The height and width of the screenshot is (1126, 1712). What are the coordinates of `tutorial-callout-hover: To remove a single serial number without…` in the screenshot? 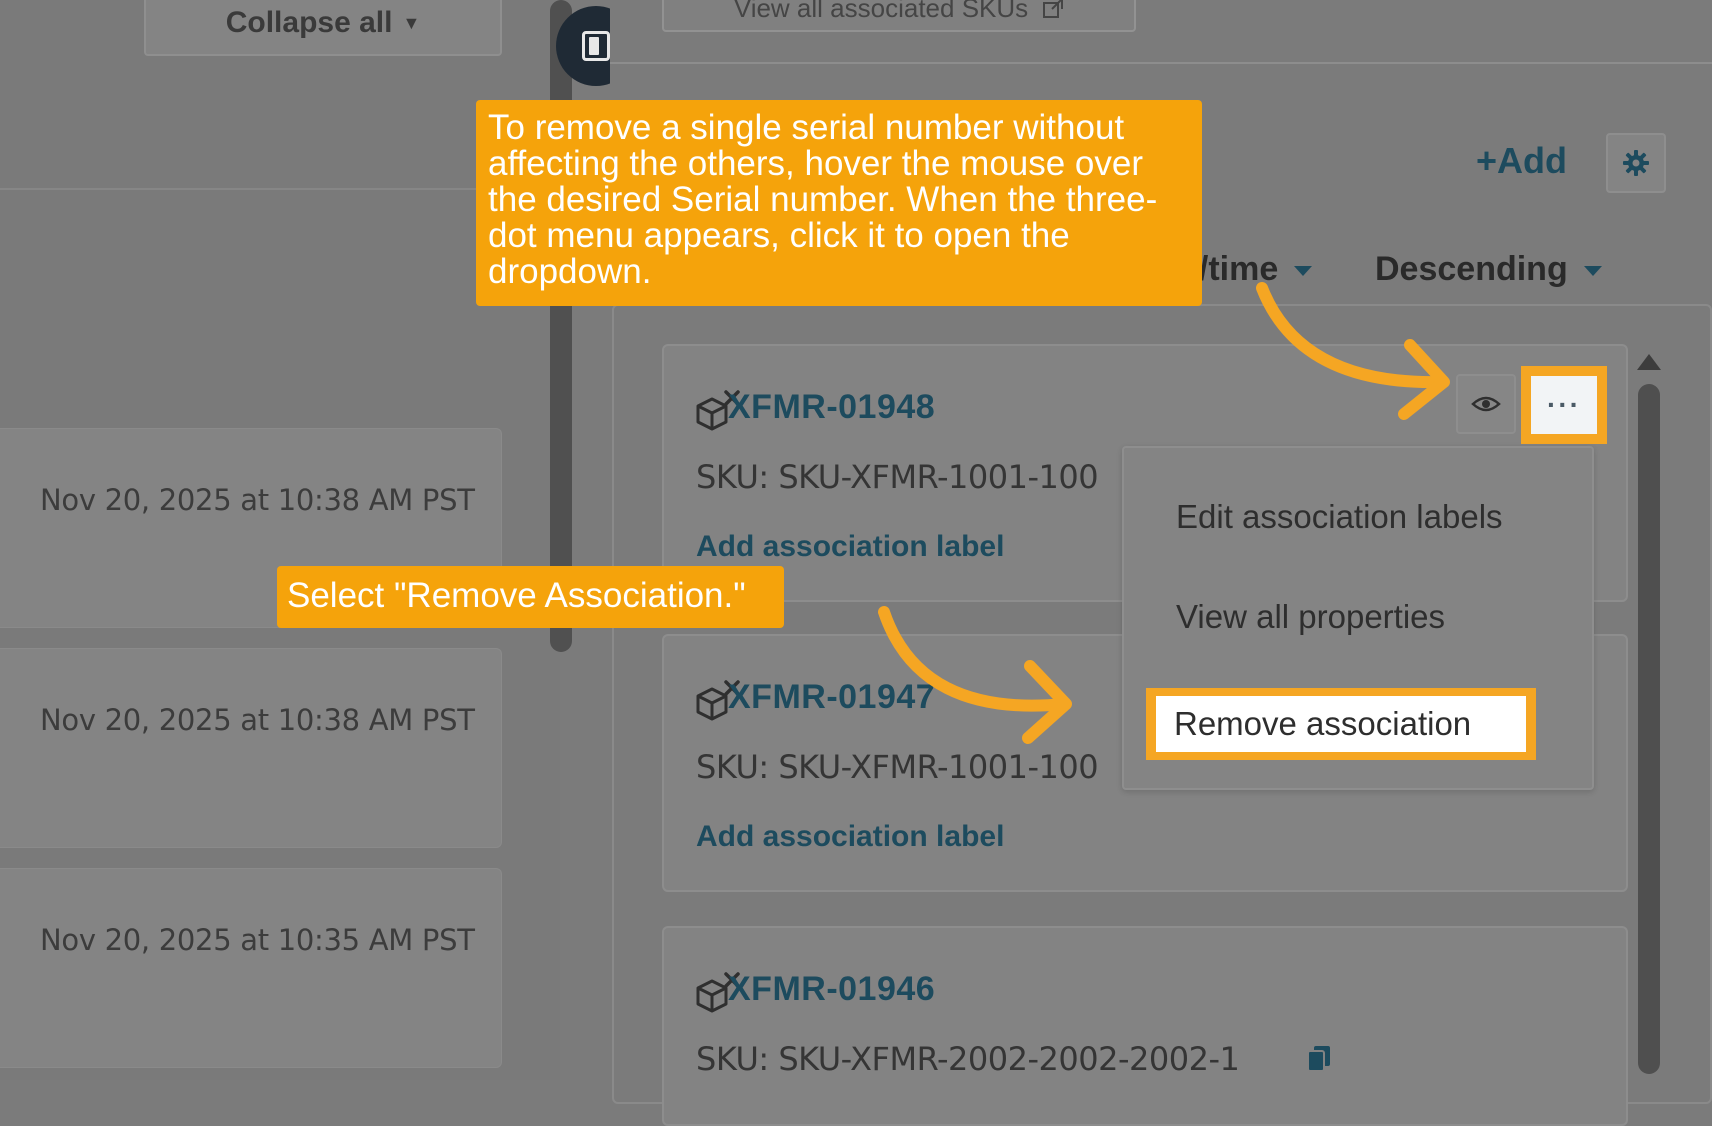 It's located at (839, 203).